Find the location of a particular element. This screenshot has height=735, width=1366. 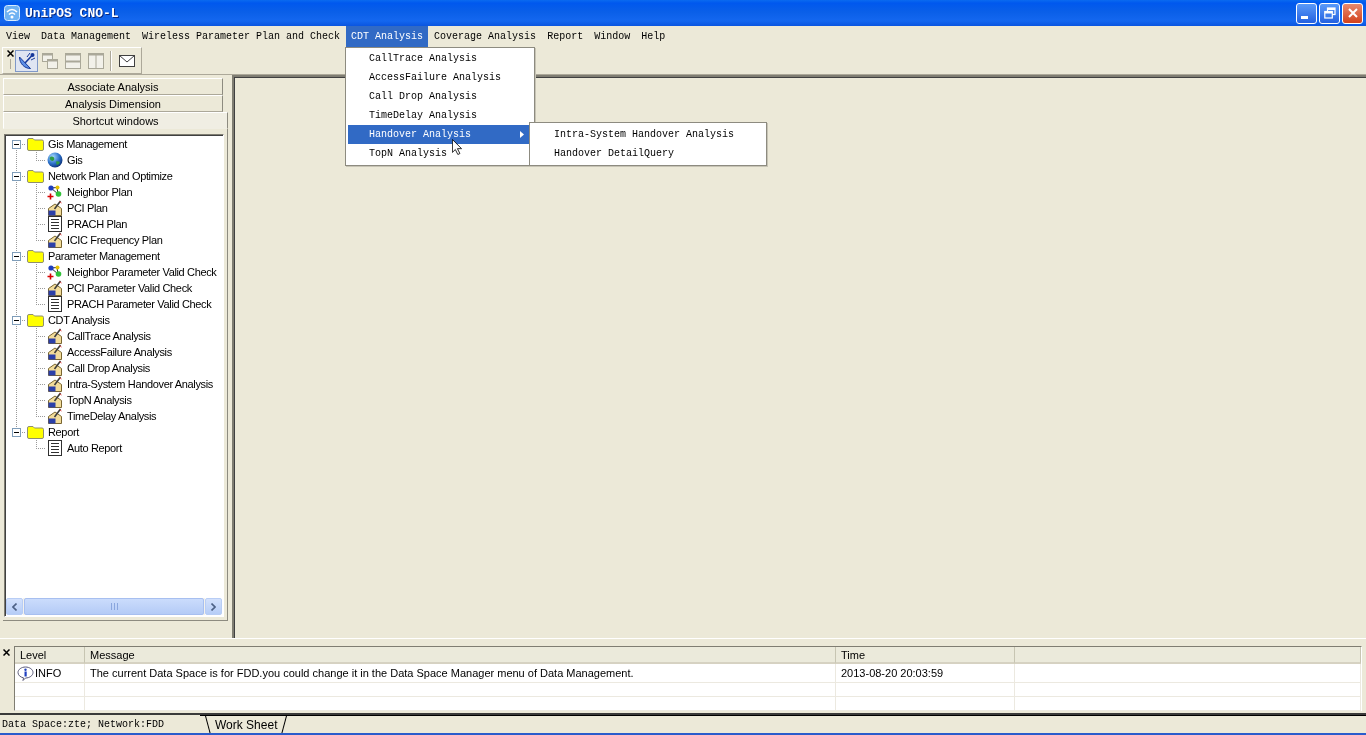

table-cell: The current Data Space is for FDD.you could change it in the Data Space Manager menu of Data Management. is located at coordinates (460, 673).